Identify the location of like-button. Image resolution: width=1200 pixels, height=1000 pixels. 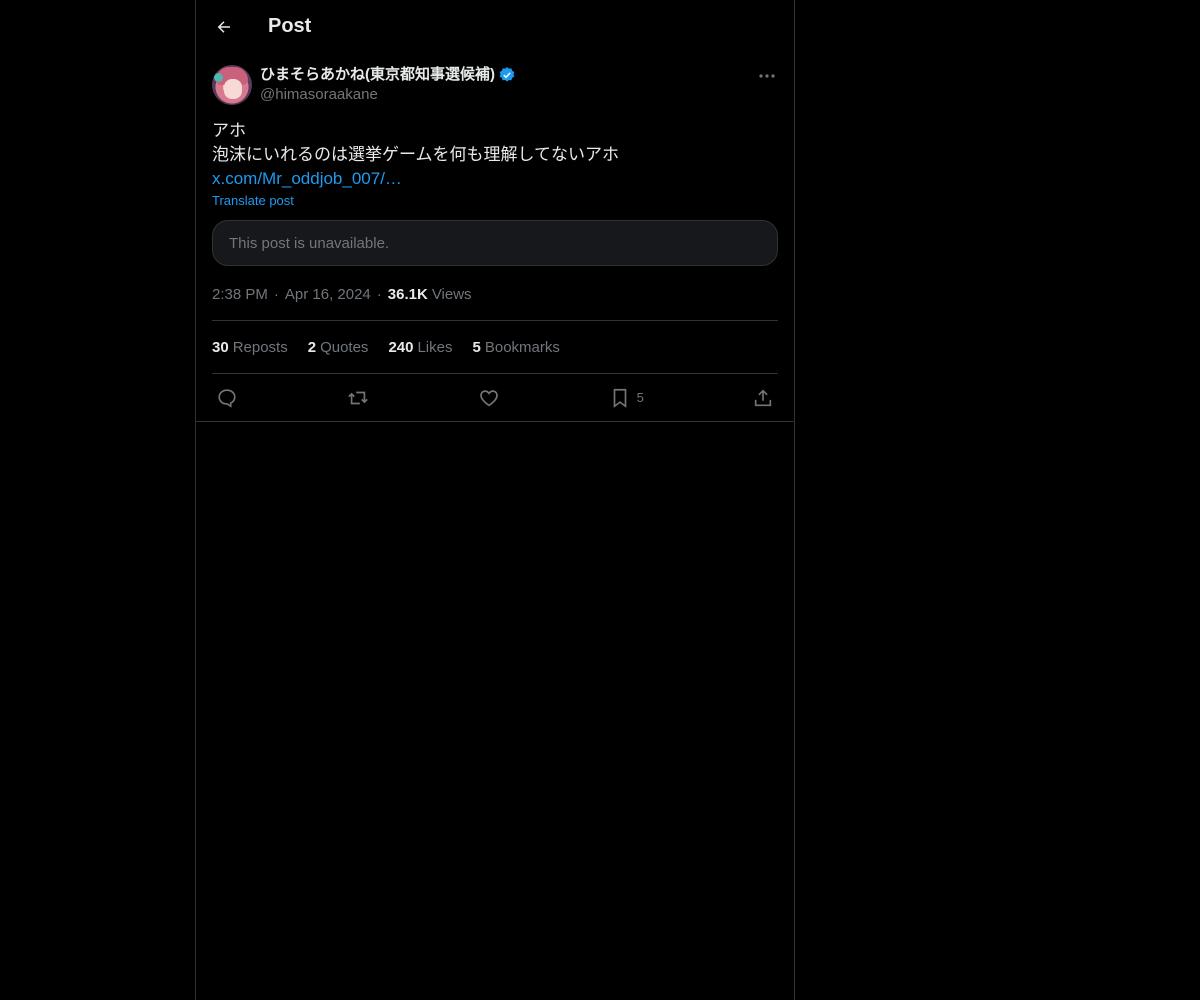
(489, 398).